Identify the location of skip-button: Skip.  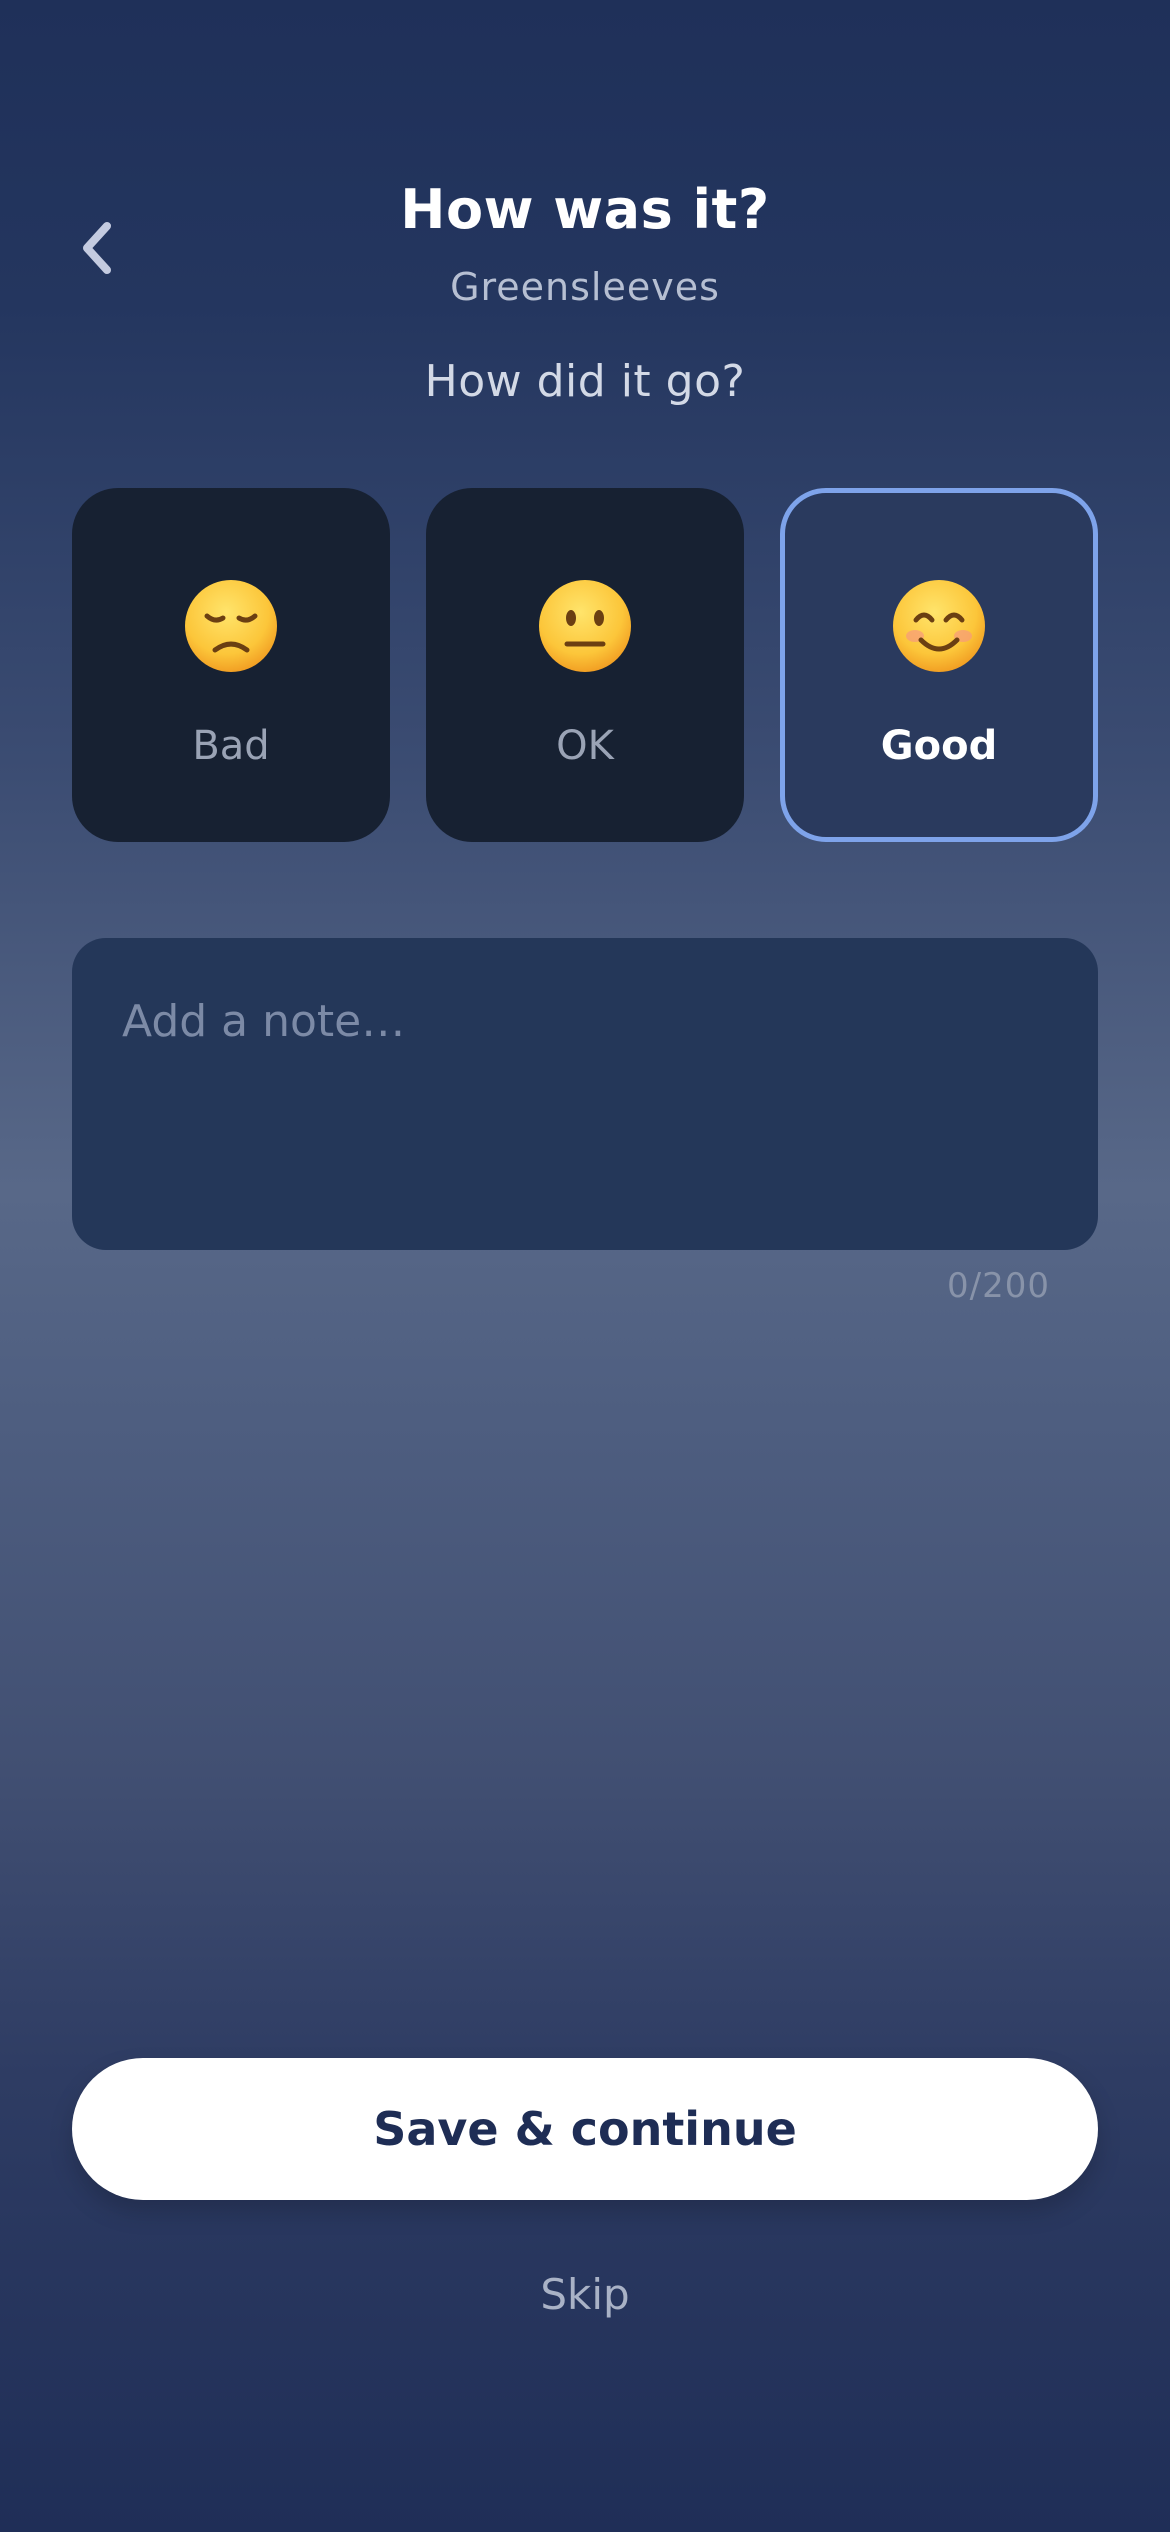
(585, 2294).